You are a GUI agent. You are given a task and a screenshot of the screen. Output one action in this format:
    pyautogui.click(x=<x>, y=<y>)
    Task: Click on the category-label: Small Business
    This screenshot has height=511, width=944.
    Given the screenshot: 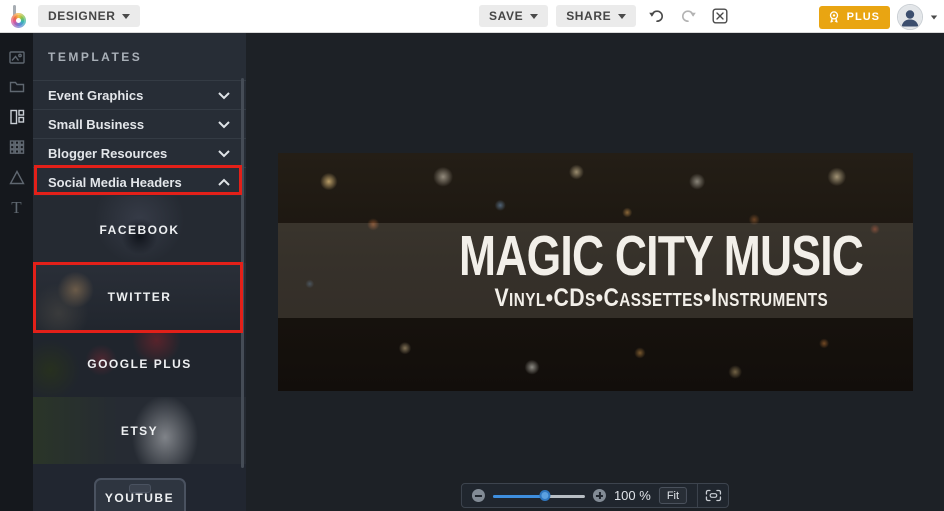 What is the action you would take?
    pyautogui.click(x=96, y=124)
    